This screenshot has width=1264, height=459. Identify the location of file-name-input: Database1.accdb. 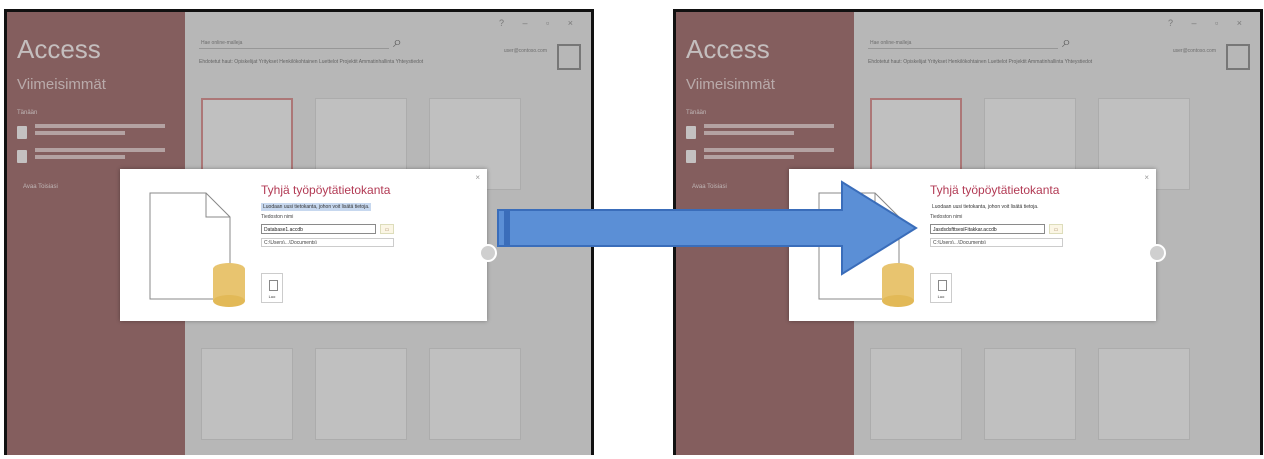
(318, 229).